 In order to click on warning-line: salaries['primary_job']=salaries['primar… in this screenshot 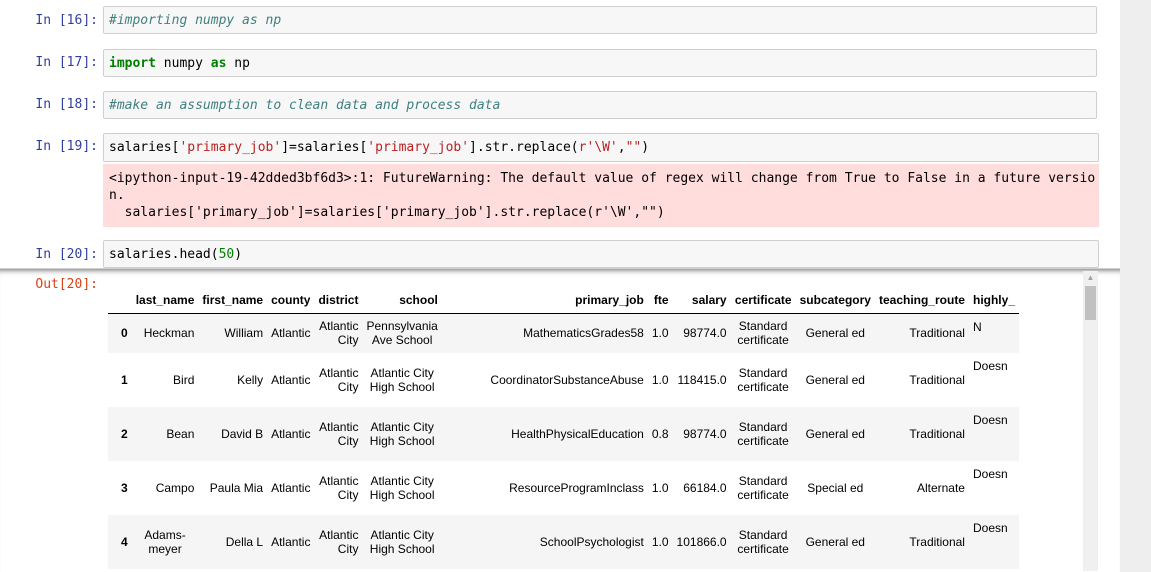, I will do `click(387, 212)`.